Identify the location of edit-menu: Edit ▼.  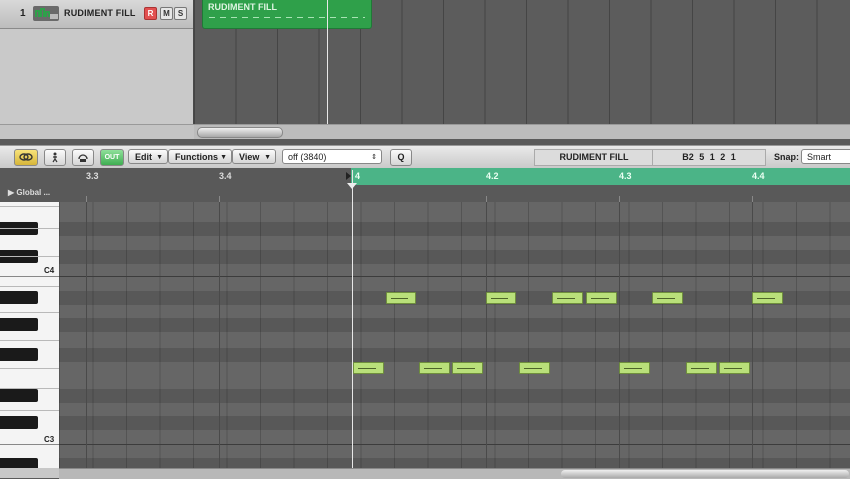
(148, 156).